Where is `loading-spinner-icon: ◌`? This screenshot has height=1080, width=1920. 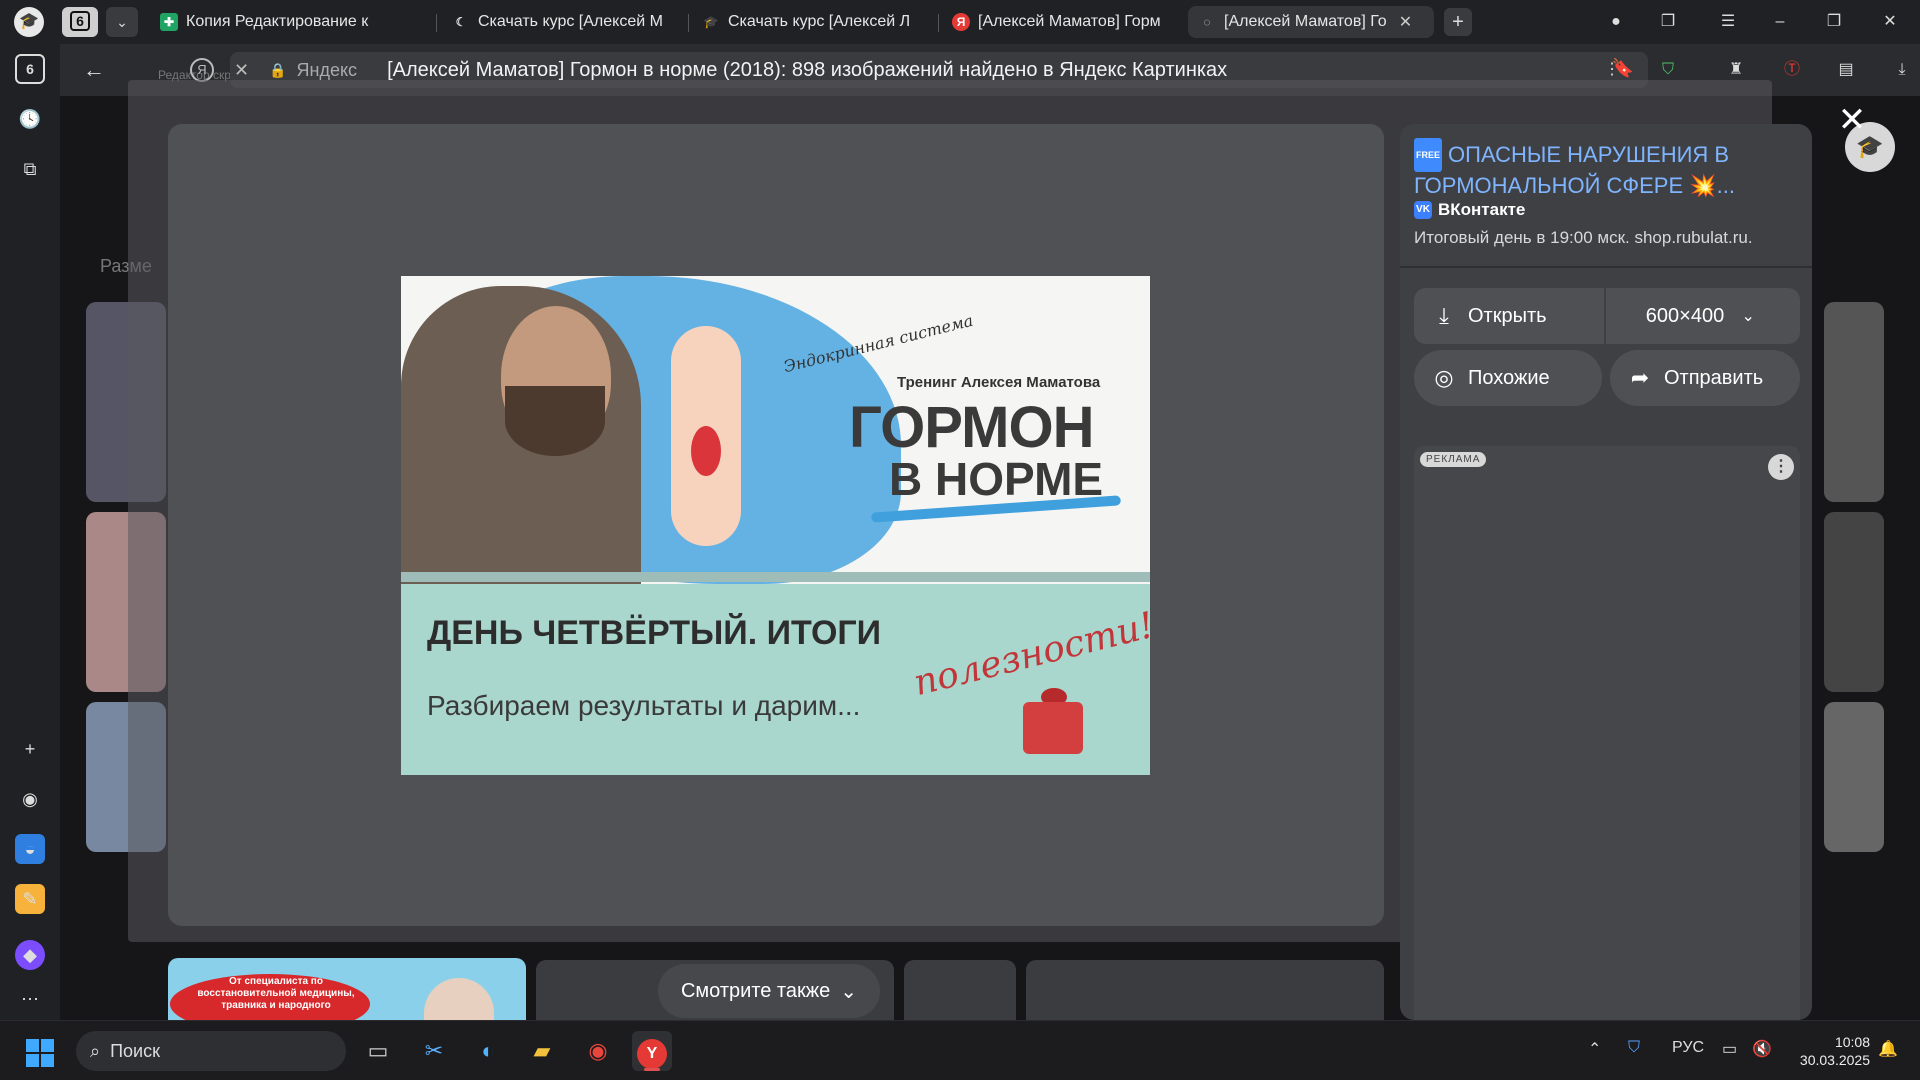
loading-spinner-icon: ◌ is located at coordinates (1207, 22).